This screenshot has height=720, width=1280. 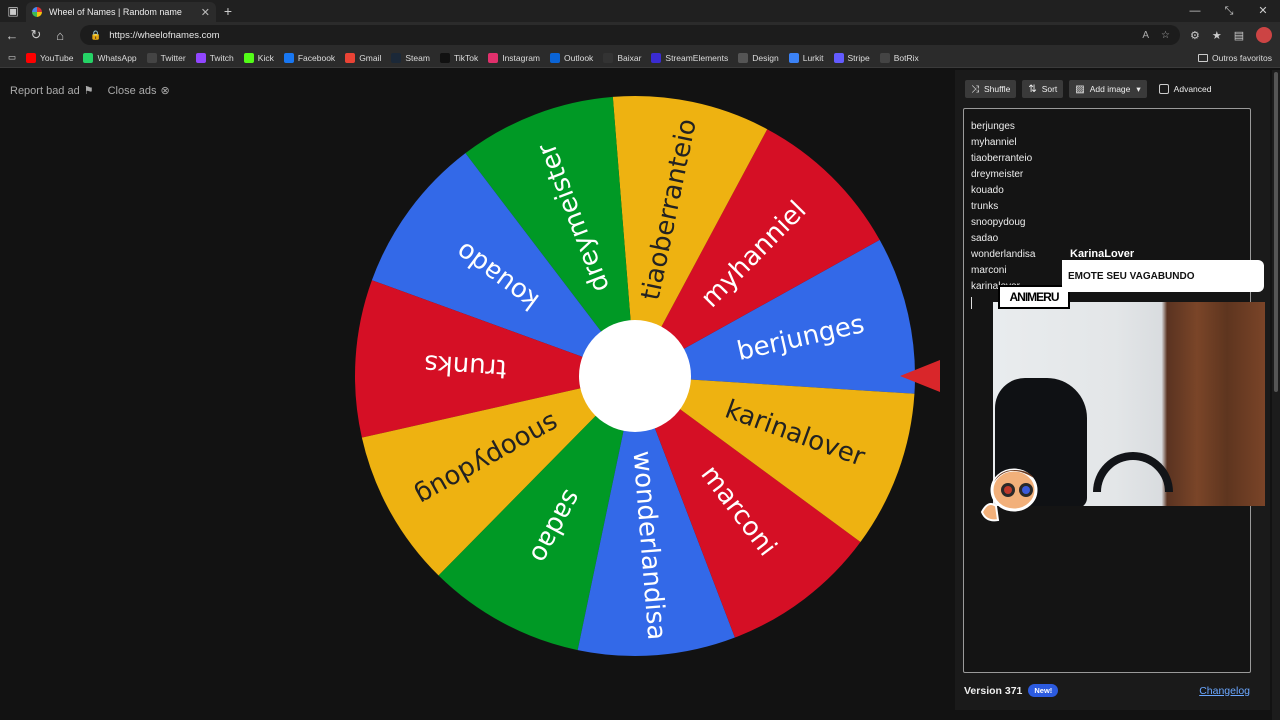 What do you see at coordinates (1145, 35) in the screenshot?
I see `read-aloud-icon: A` at bounding box center [1145, 35].